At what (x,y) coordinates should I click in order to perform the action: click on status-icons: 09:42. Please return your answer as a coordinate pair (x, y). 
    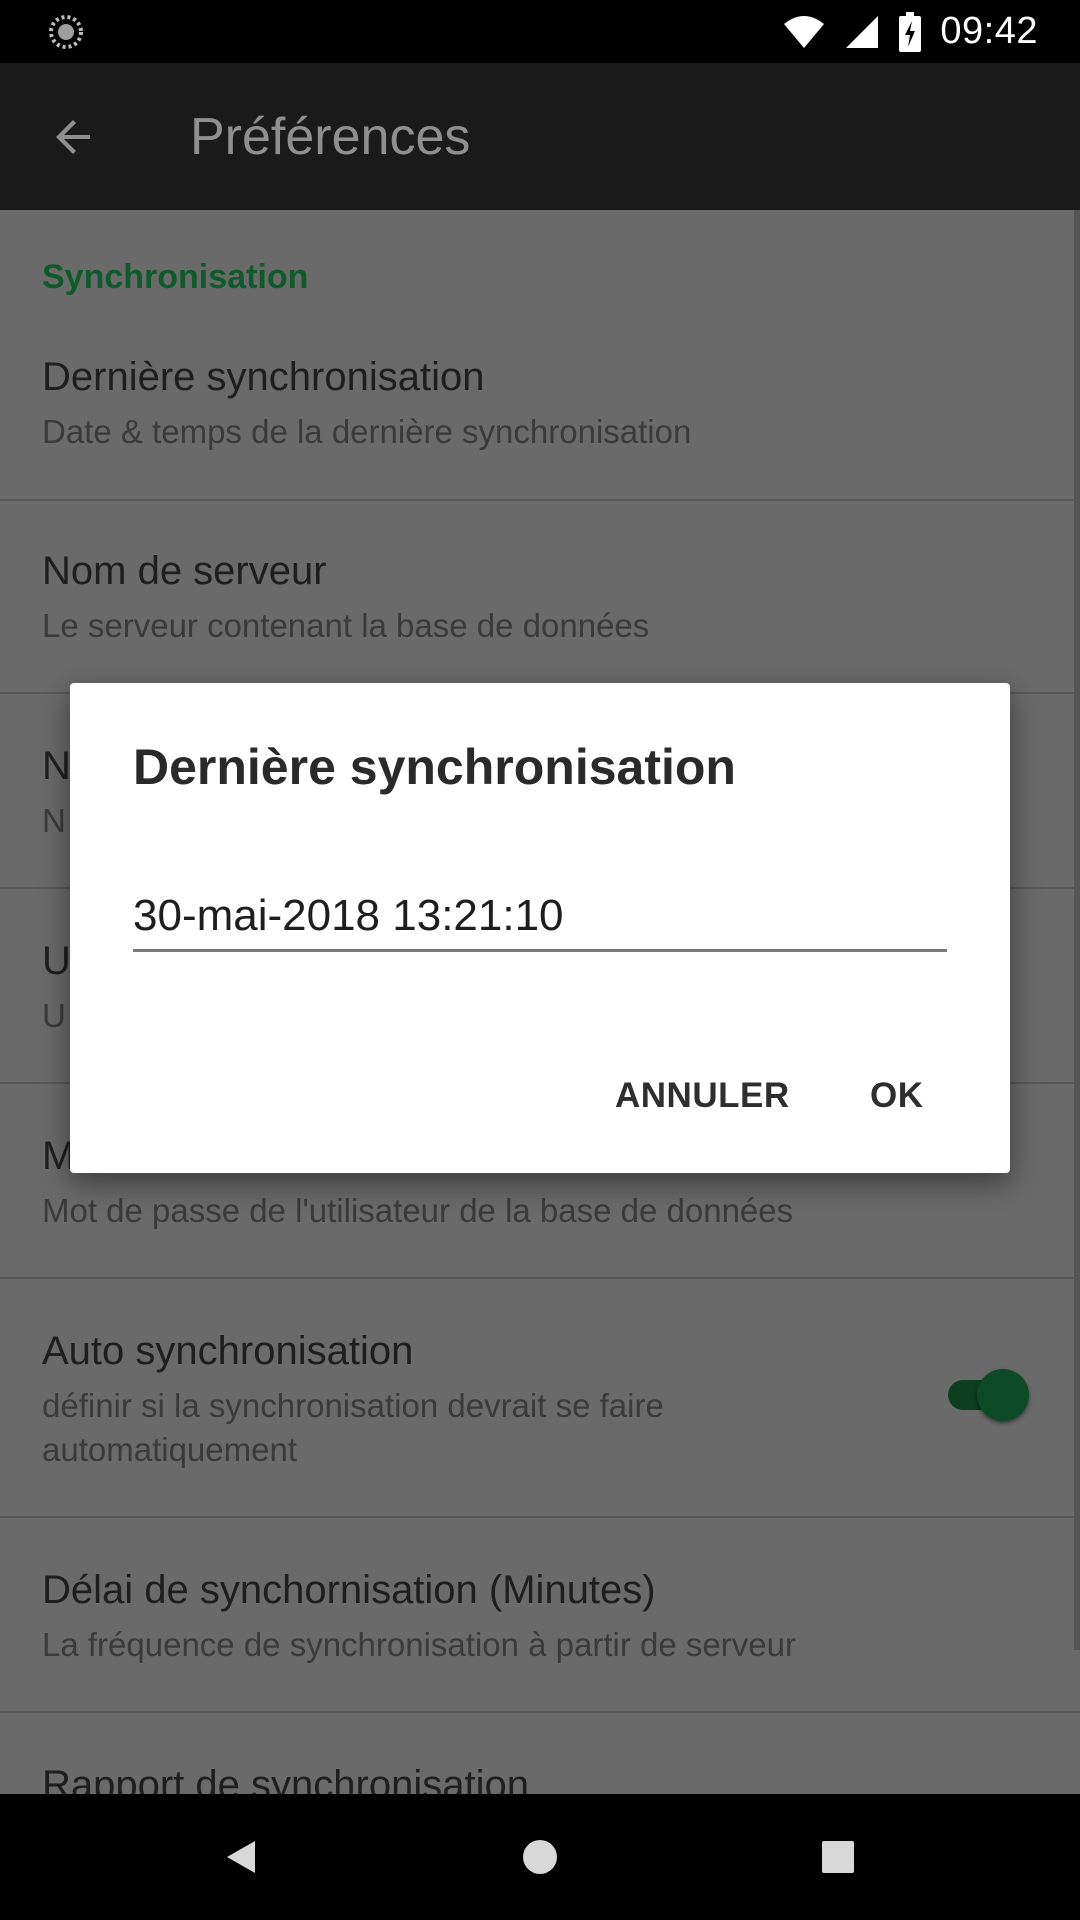
    Looking at the image, I should click on (910, 31).